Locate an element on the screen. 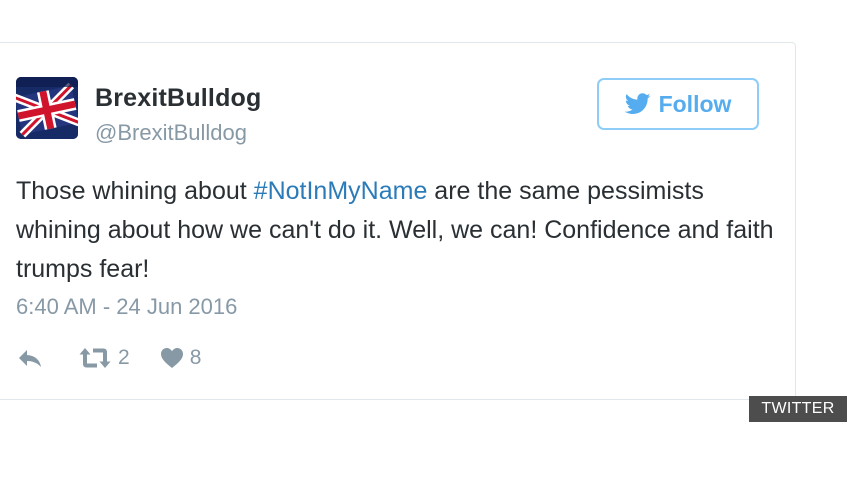 The image size is (857, 482). retweet-icon is located at coordinates (95, 358).